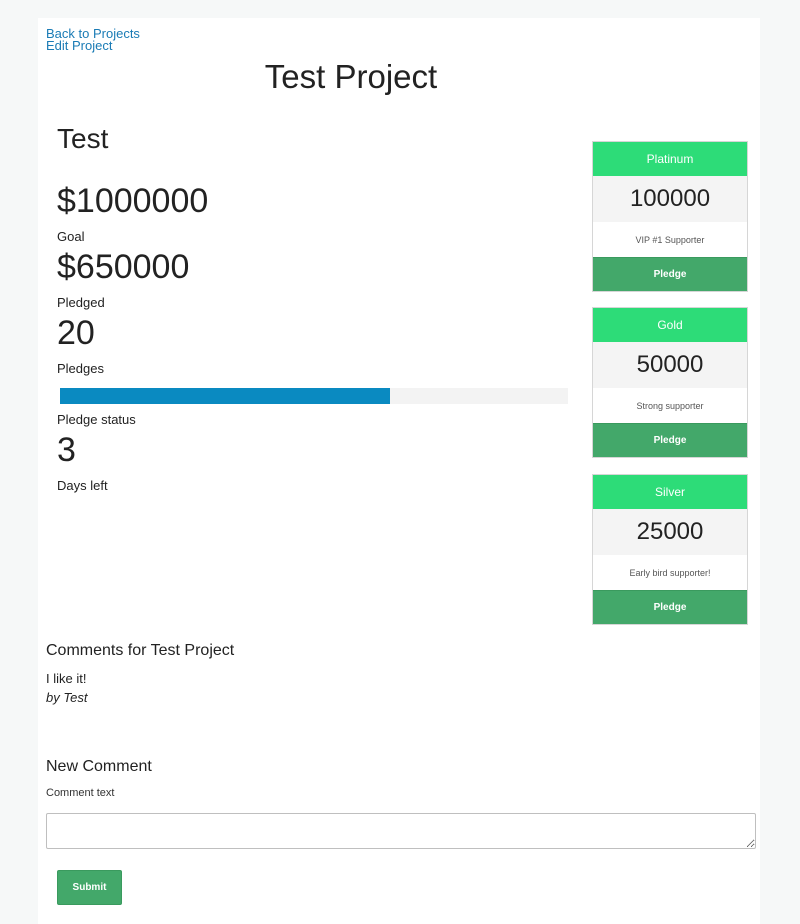  I want to click on pledge-button-silver: Pledge, so click(670, 607).